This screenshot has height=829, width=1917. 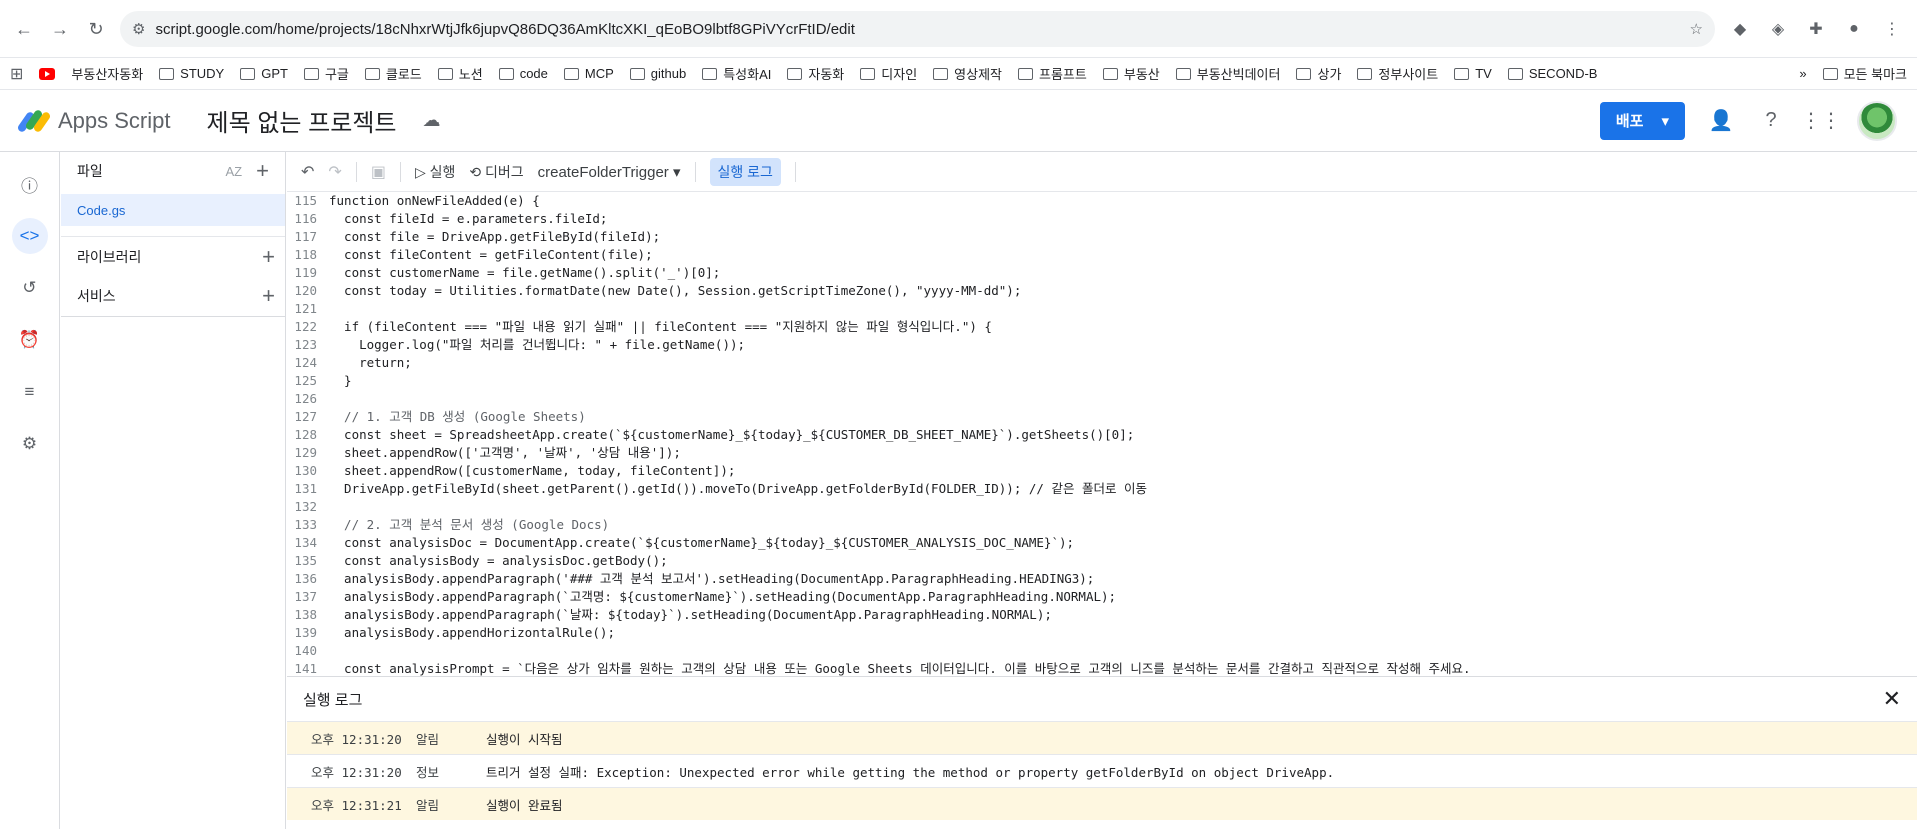 What do you see at coordinates (29, 236) in the screenshot?
I see `editor-code-icon: <>` at bounding box center [29, 236].